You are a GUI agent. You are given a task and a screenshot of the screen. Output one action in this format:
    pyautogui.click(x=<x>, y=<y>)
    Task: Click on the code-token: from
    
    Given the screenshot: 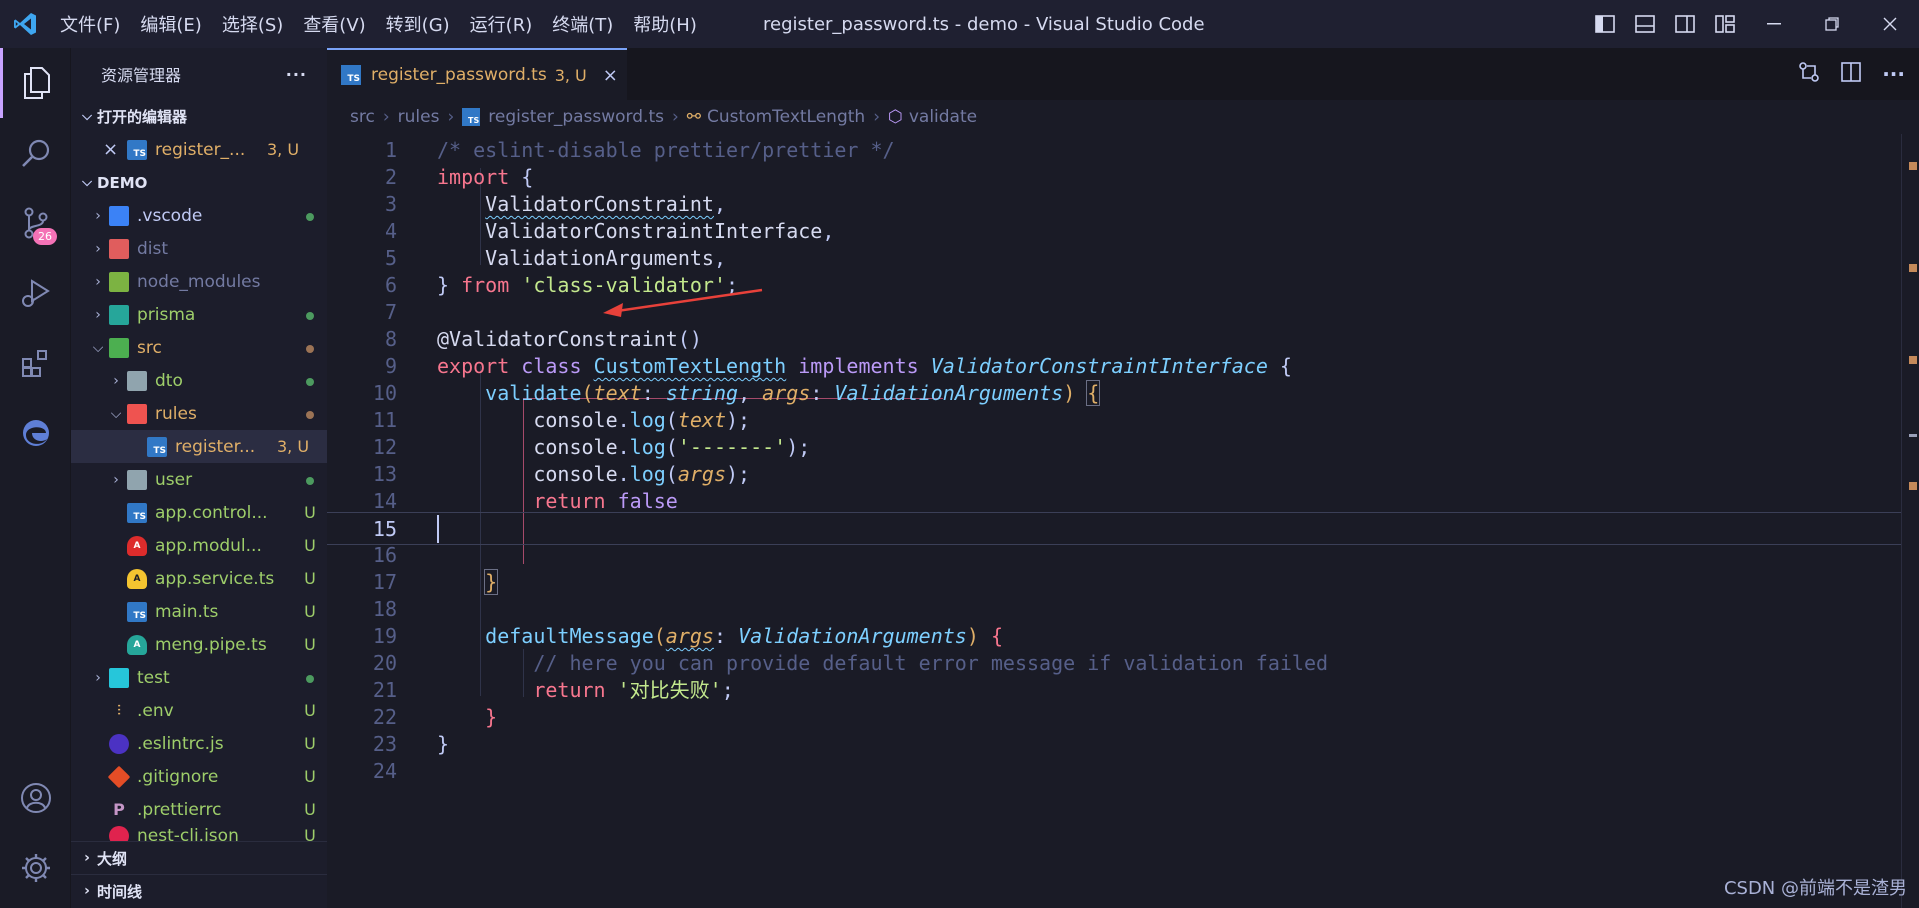 What is the action you would take?
    pyautogui.click(x=485, y=285)
    